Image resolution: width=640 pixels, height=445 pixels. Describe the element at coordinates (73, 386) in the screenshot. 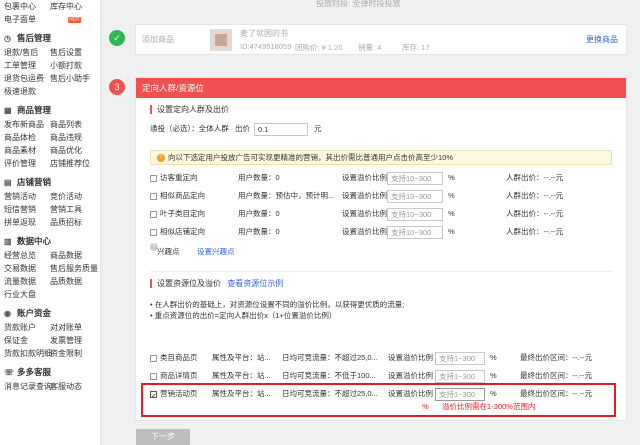

I see `sidebar-item: 客服动态` at that location.